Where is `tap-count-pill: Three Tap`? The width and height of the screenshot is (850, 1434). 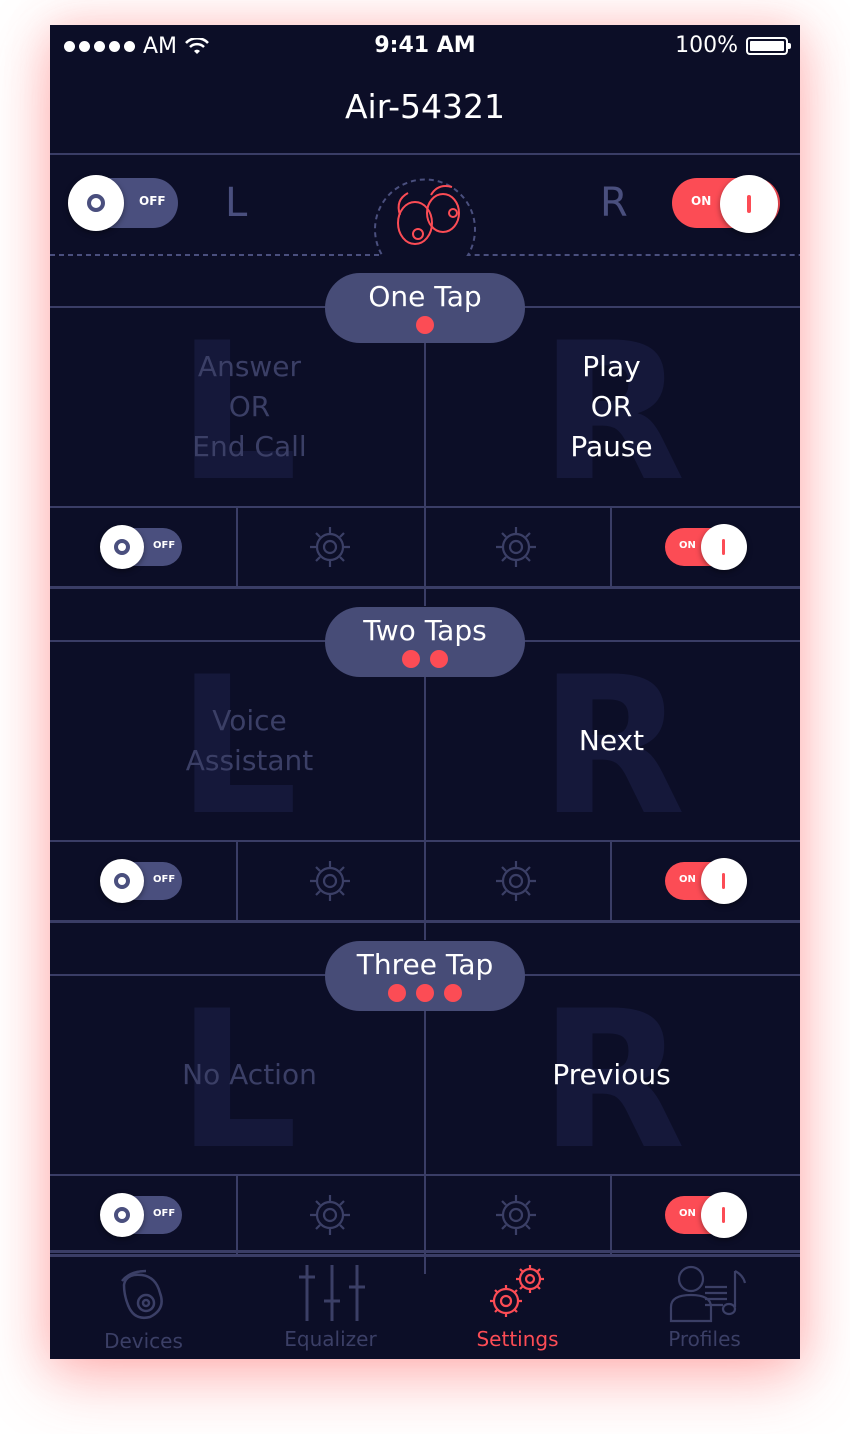
tap-count-pill: Three Tap is located at coordinates (425, 976).